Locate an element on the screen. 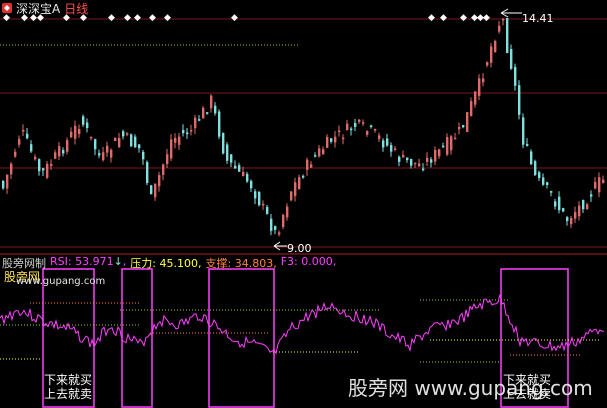 This screenshot has height=408, width=607. support-label: 支撑: is located at coordinates (218, 263).